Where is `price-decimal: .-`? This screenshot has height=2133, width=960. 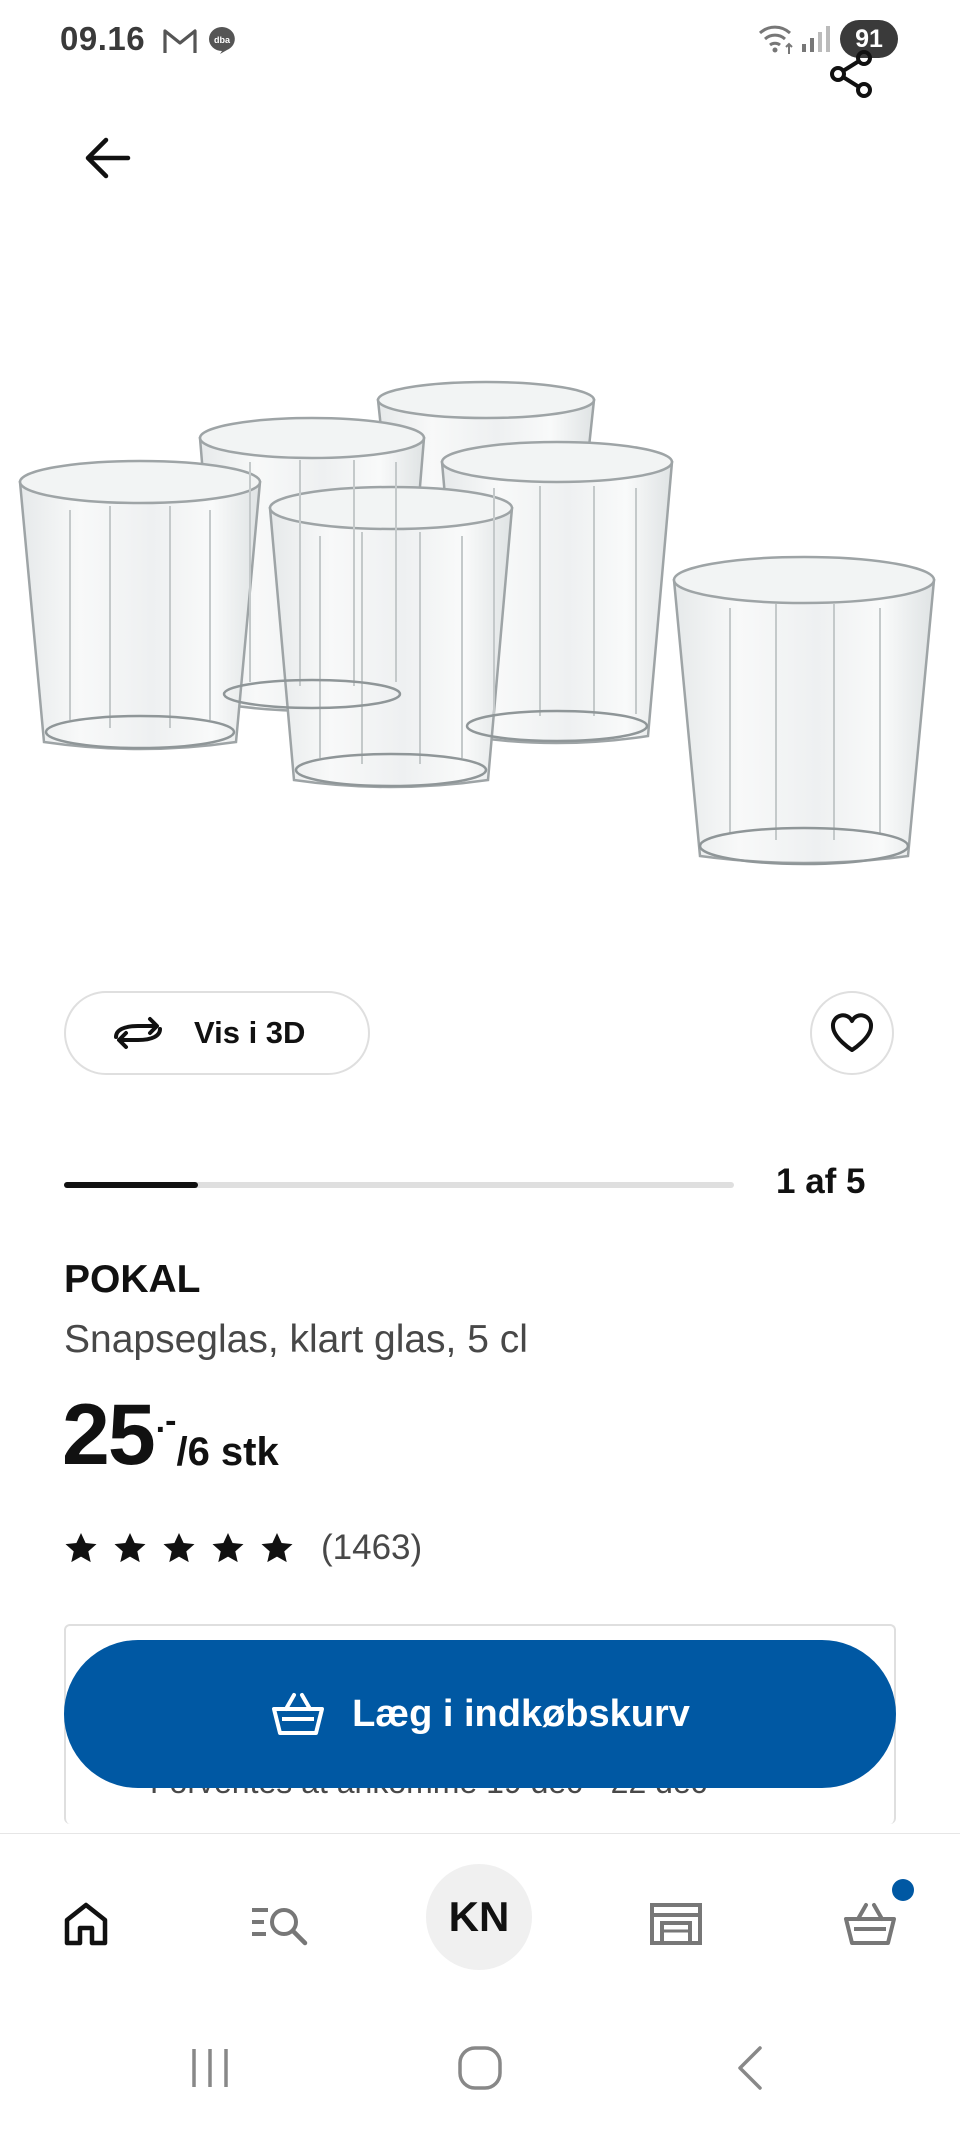 price-decimal: .- is located at coordinates (166, 1421).